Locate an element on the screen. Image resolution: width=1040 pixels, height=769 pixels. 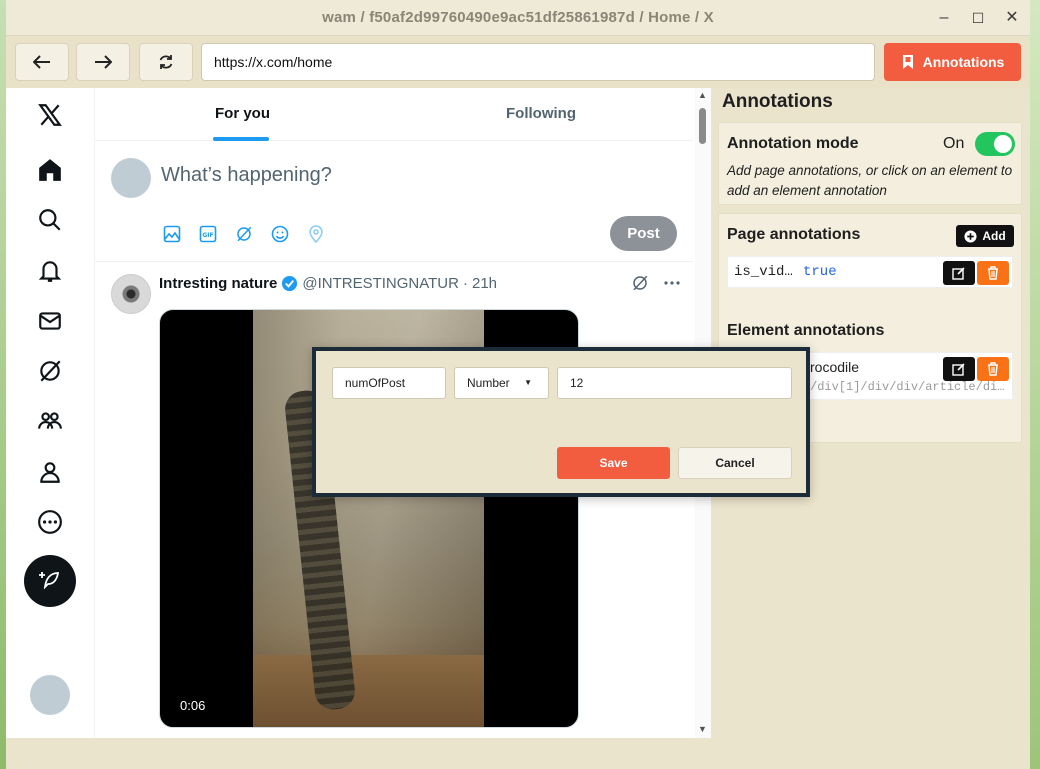
save-button: Save is located at coordinates (613, 463).